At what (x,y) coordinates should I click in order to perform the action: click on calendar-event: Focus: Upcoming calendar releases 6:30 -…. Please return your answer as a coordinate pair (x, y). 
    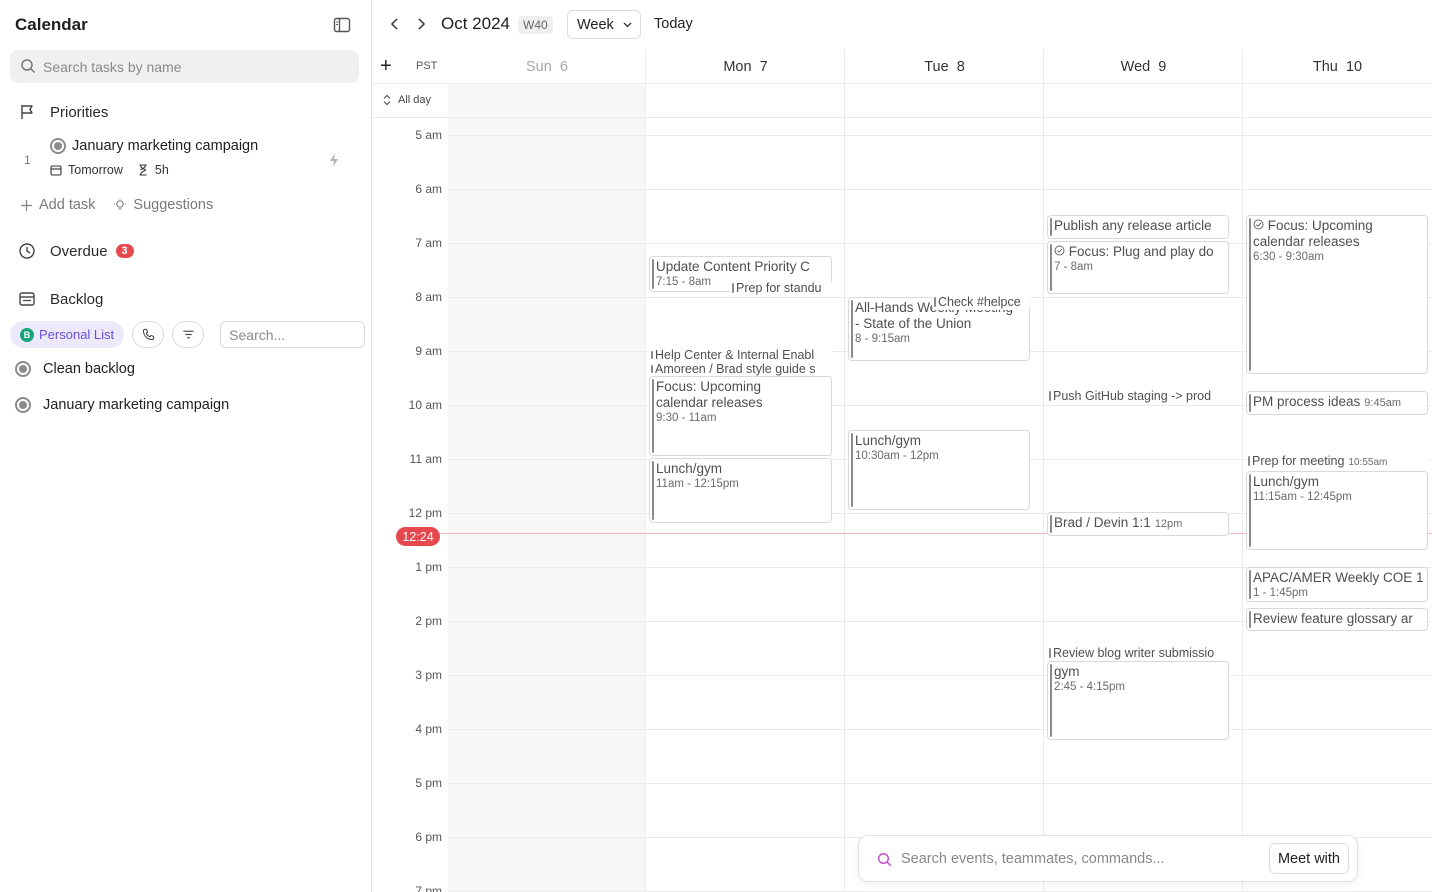
    Looking at the image, I should click on (1337, 294).